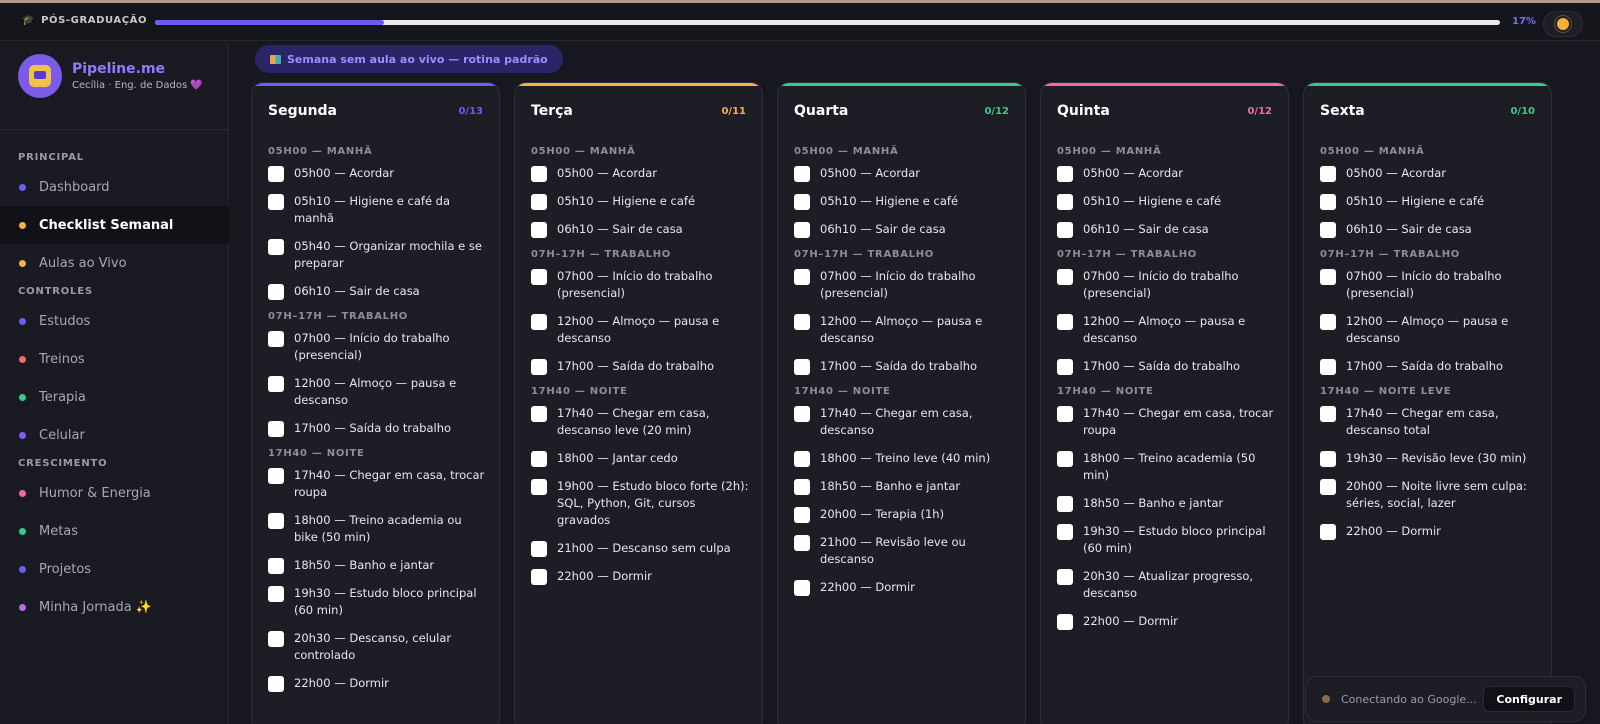  What do you see at coordinates (903, 458) in the screenshot?
I see `task-item: 18h00 — Treino leve (40 min)` at bounding box center [903, 458].